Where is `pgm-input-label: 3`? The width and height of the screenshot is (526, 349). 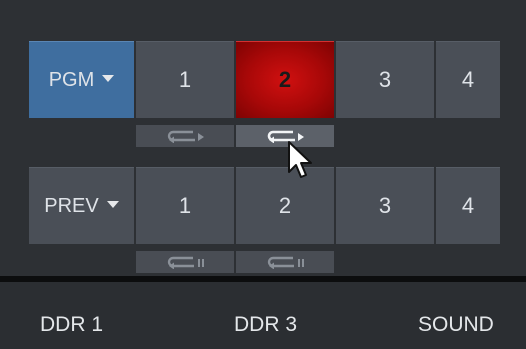
pgm-input-label: 3 is located at coordinates (385, 79).